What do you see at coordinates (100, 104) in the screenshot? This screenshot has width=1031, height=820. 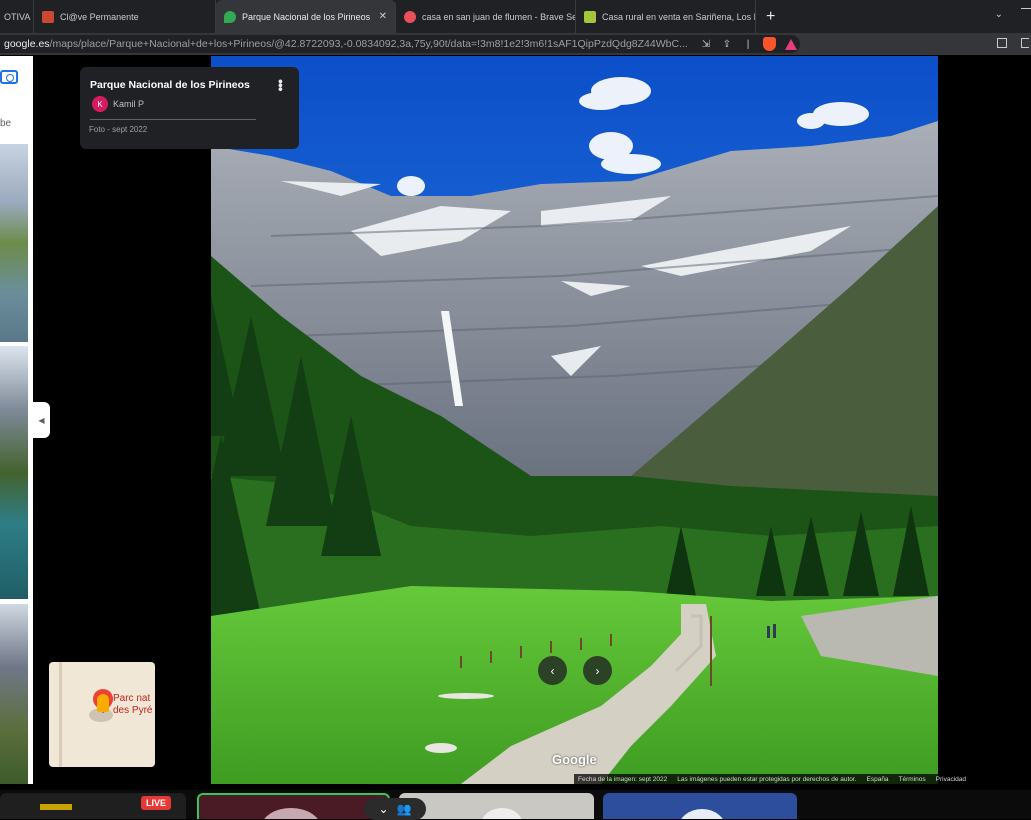 I see `author-avatar: K` at bounding box center [100, 104].